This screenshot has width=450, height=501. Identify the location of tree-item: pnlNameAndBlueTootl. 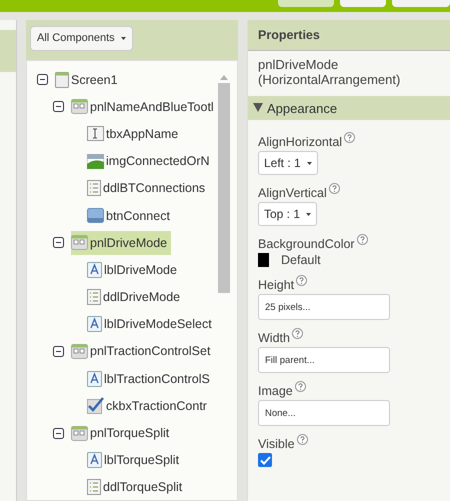
(144, 106).